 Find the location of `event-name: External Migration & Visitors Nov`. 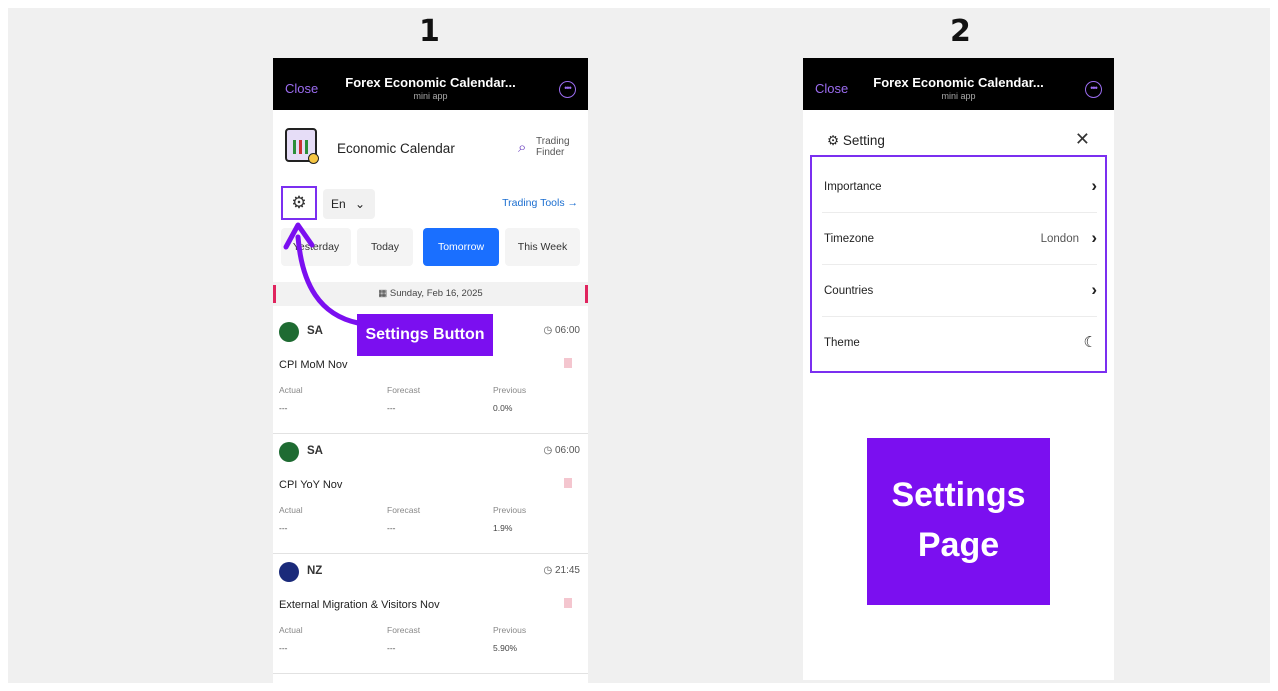

event-name: External Migration & Visitors Nov is located at coordinates (359, 605).